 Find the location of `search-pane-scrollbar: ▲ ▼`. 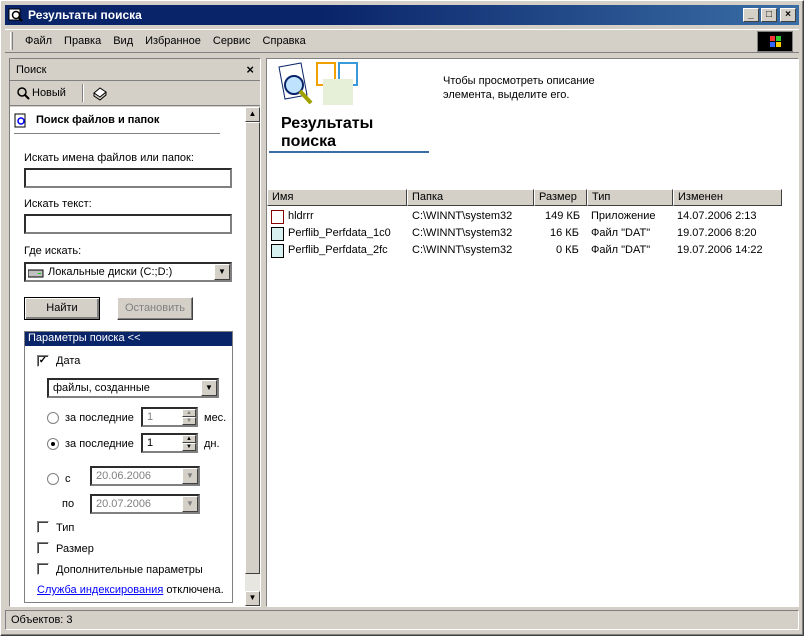

search-pane-scrollbar: ▲ ▼ is located at coordinates (252, 356).